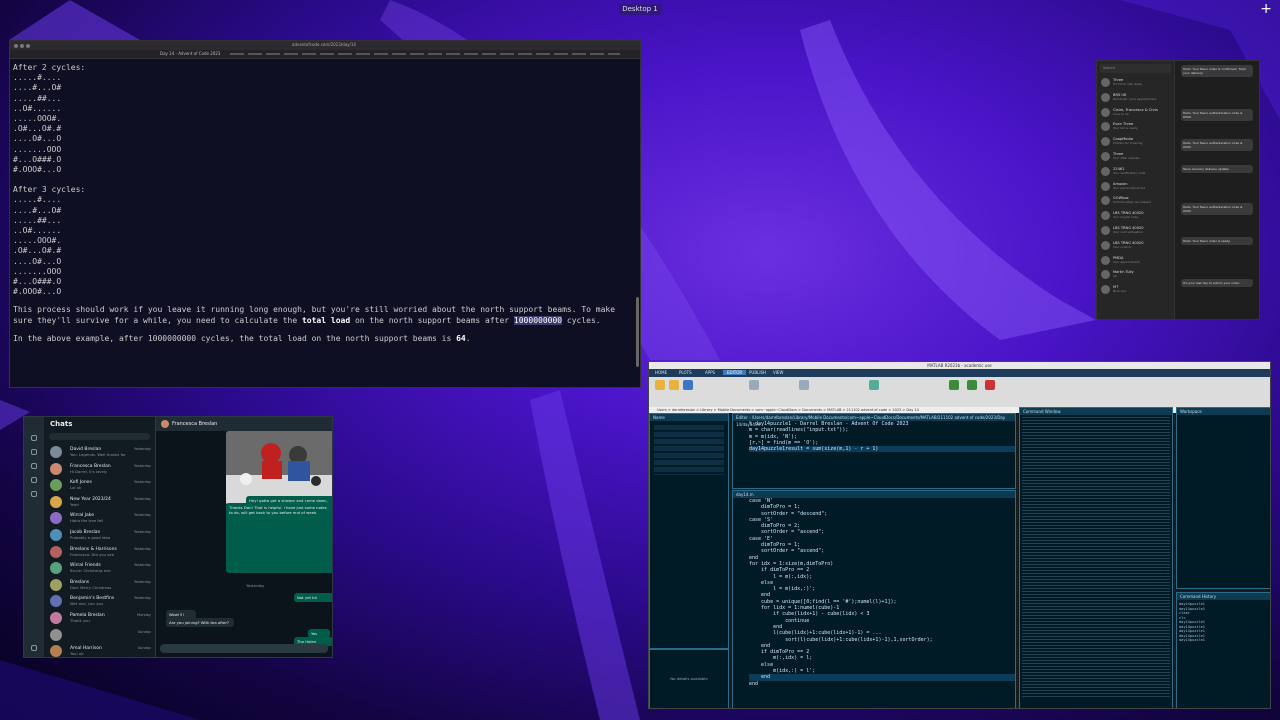 The height and width of the screenshot is (720, 1280). I want to click on minimize-icon, so click(22, 46).